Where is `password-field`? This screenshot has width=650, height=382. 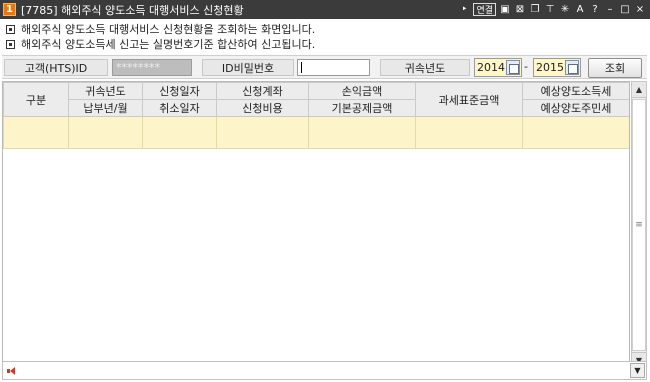
password-field is located at coordinates (333, 67).